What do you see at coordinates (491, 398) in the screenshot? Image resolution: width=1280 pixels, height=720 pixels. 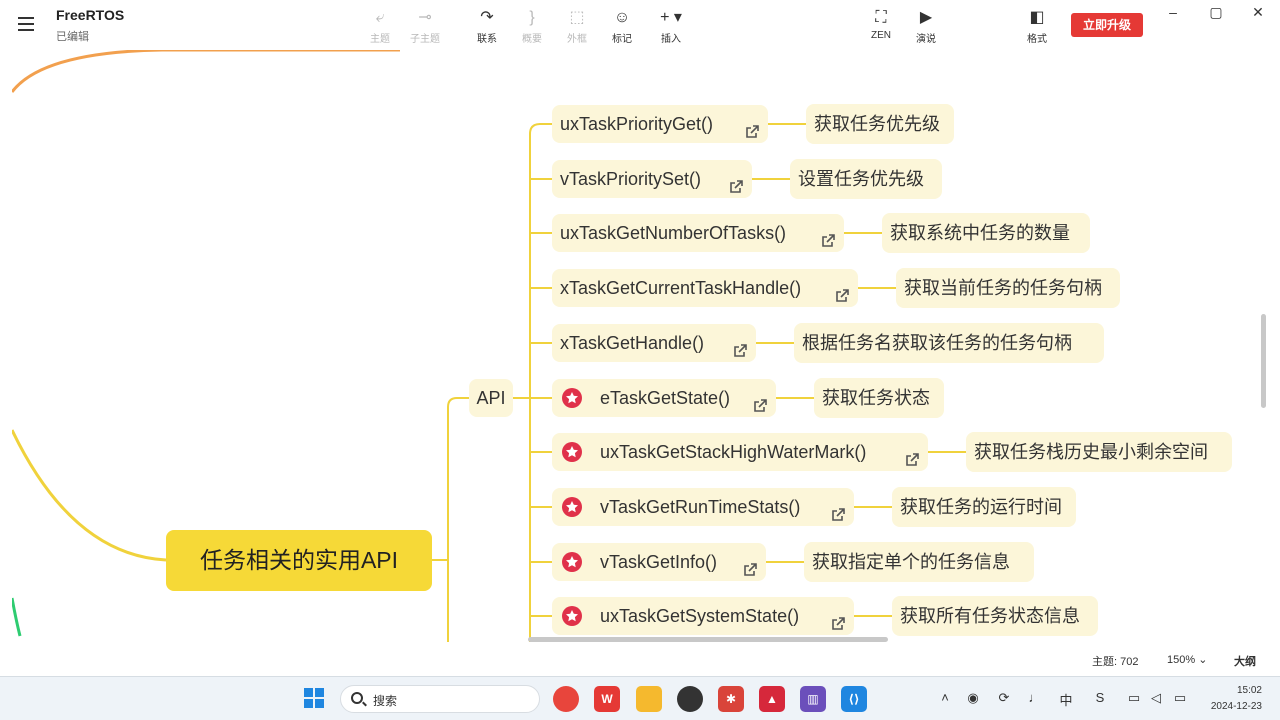 I see `api-topic: API` at bounding box center [491, 398].